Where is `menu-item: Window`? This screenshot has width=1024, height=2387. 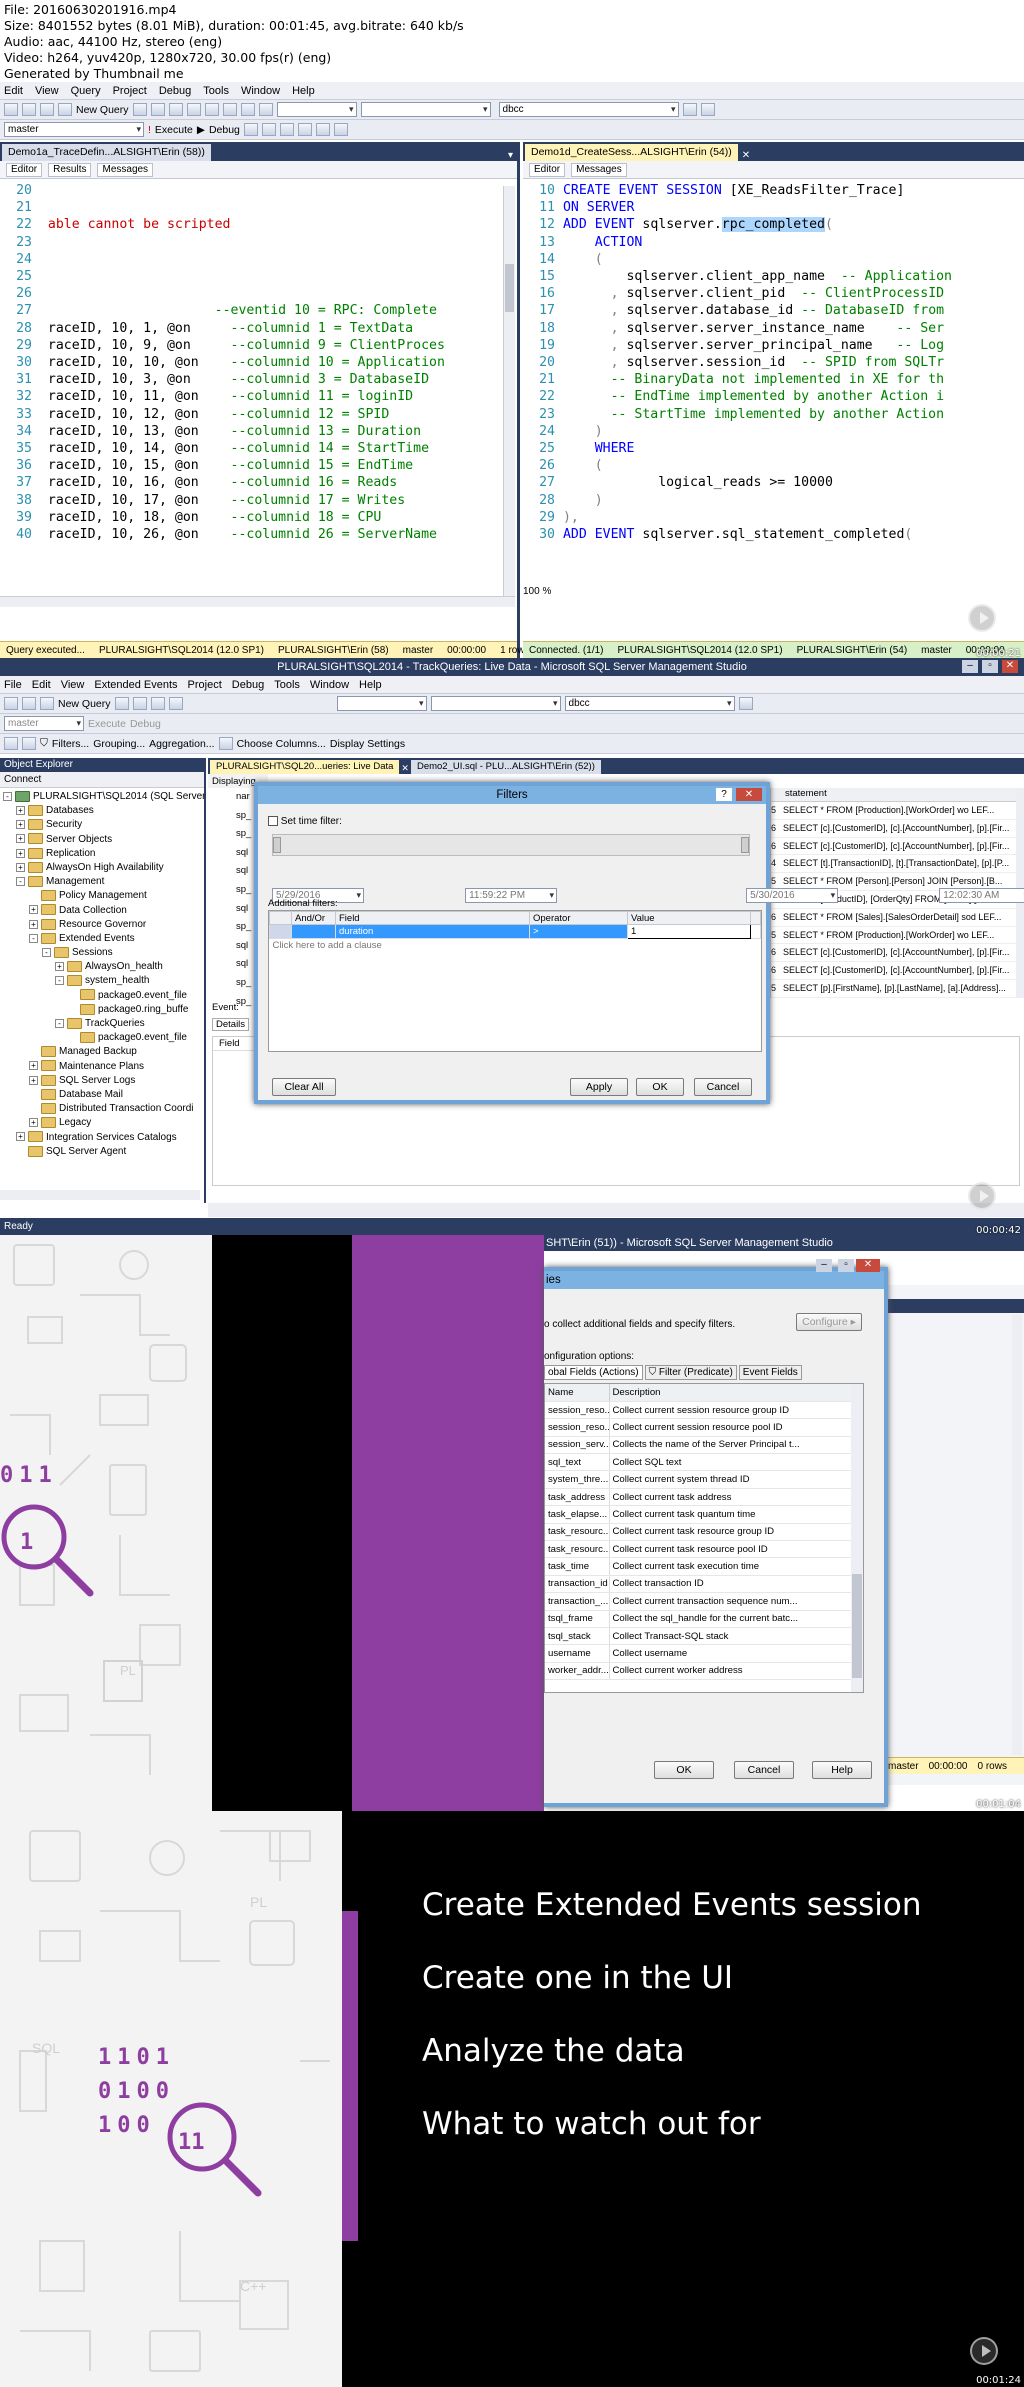
menu-item: Window is located at coordinates (329, 685).